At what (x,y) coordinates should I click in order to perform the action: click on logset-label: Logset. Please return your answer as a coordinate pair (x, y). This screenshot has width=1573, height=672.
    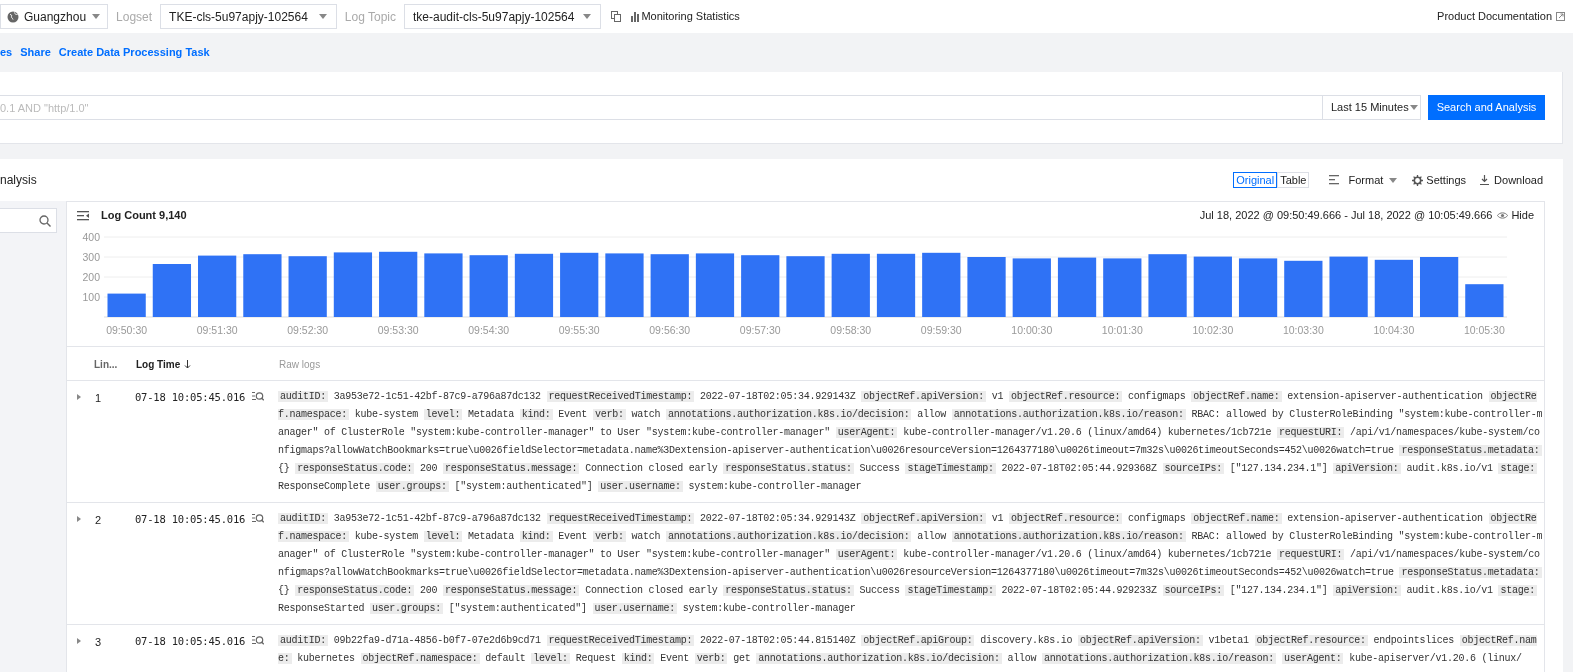
    Looking at the image, I should click on (134, 17).